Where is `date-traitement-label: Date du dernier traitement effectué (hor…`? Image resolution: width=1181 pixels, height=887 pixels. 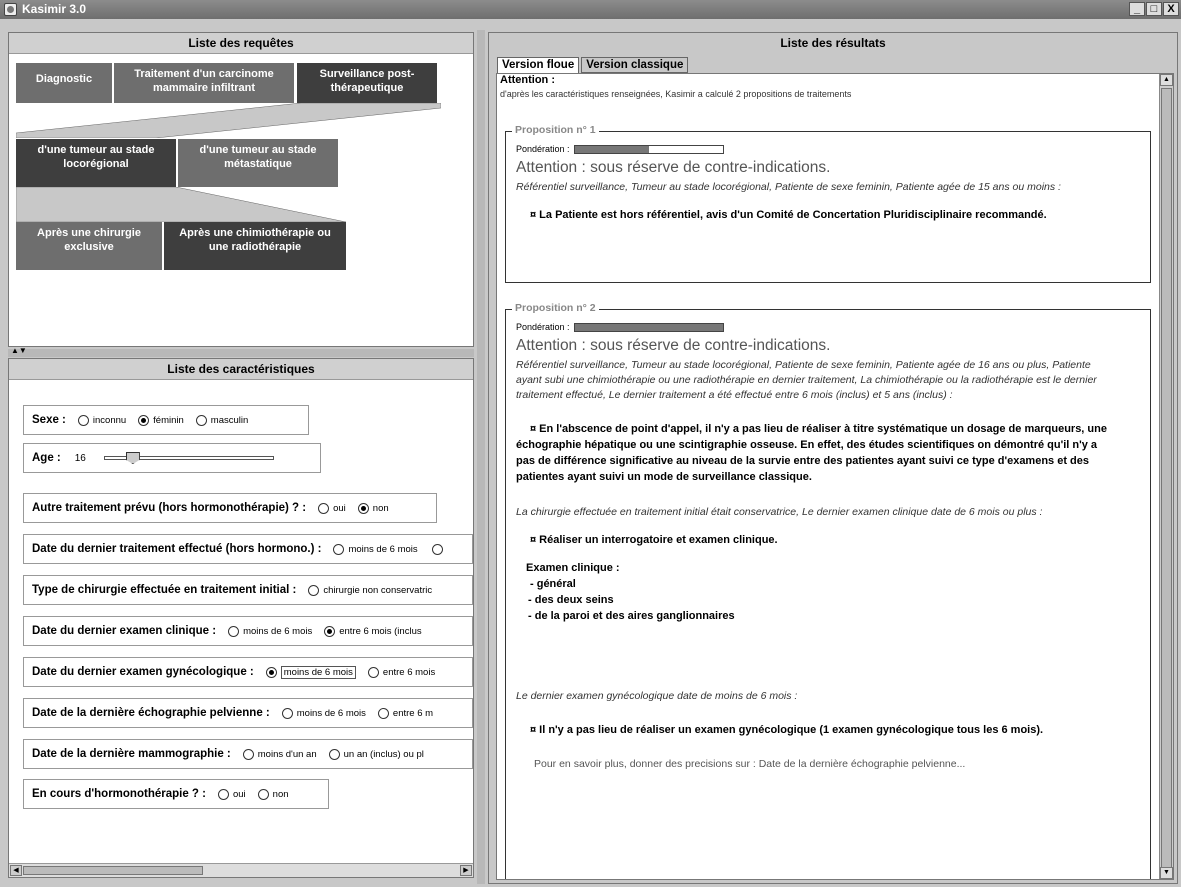 date-traitement-label: Date du dernier traitement effectué (hor… is located at coordinates (177, 549).